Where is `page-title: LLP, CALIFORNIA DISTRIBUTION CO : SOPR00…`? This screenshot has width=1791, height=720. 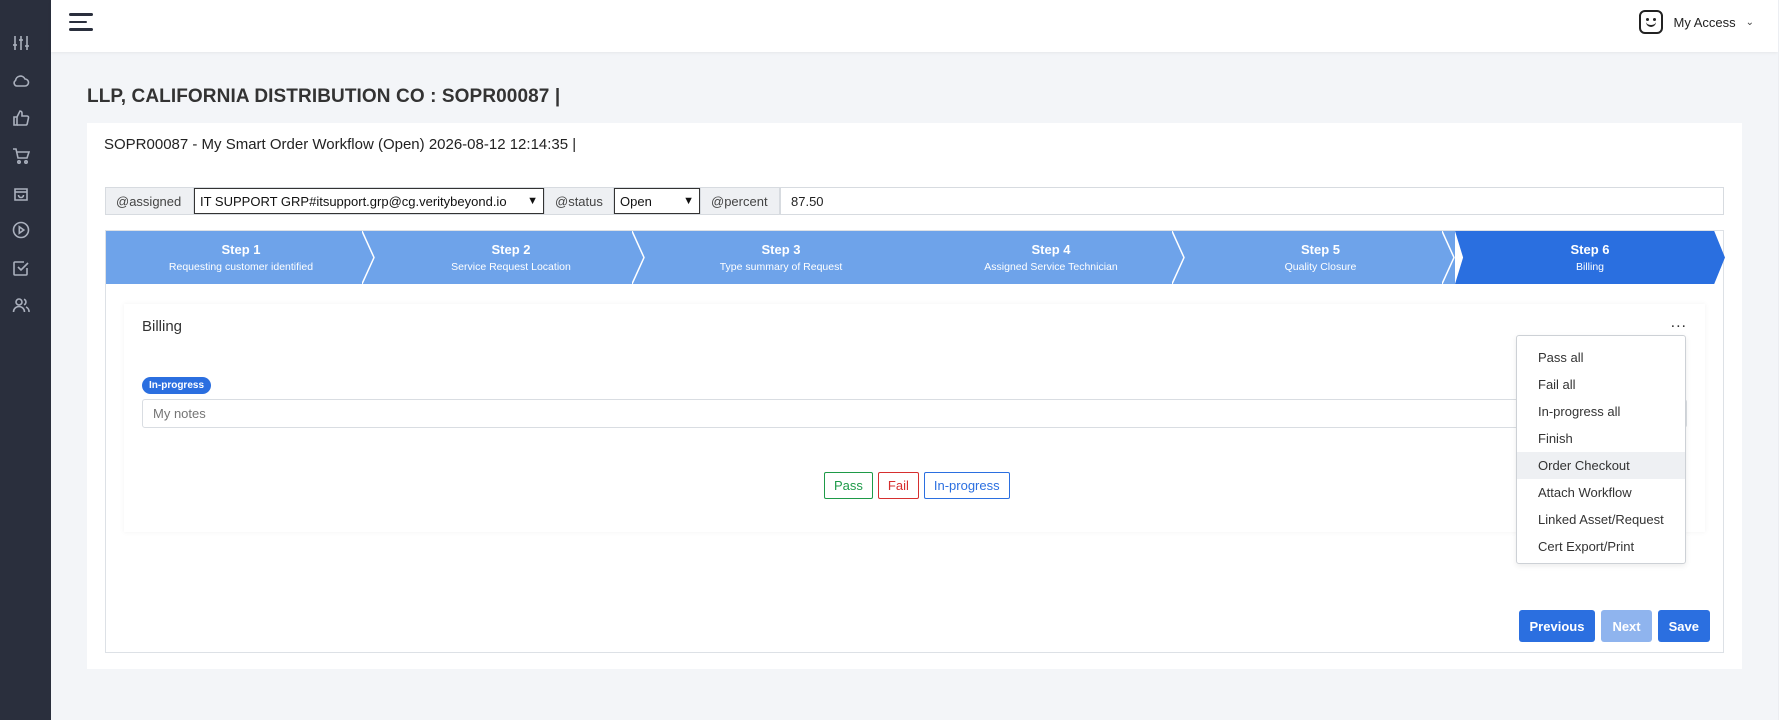 page-title: LLP, CALIFORNIA DISTRIBUTION CO : SOPR00… is located at coordinates (324, 96).